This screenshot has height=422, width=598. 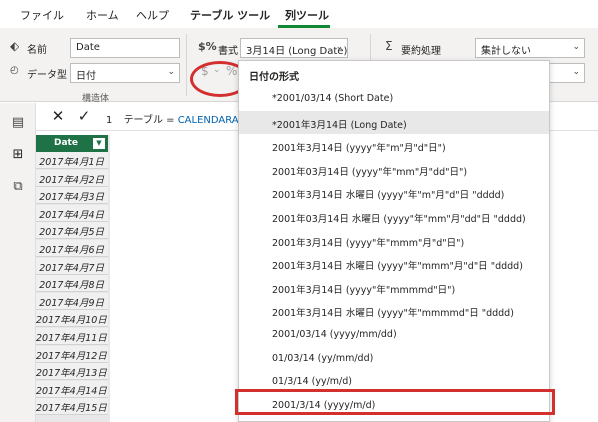 What do you see at coordinates (109, 120) in the screenshot?
I see `formula-line-number: 1` at bounding box center [109, 120].